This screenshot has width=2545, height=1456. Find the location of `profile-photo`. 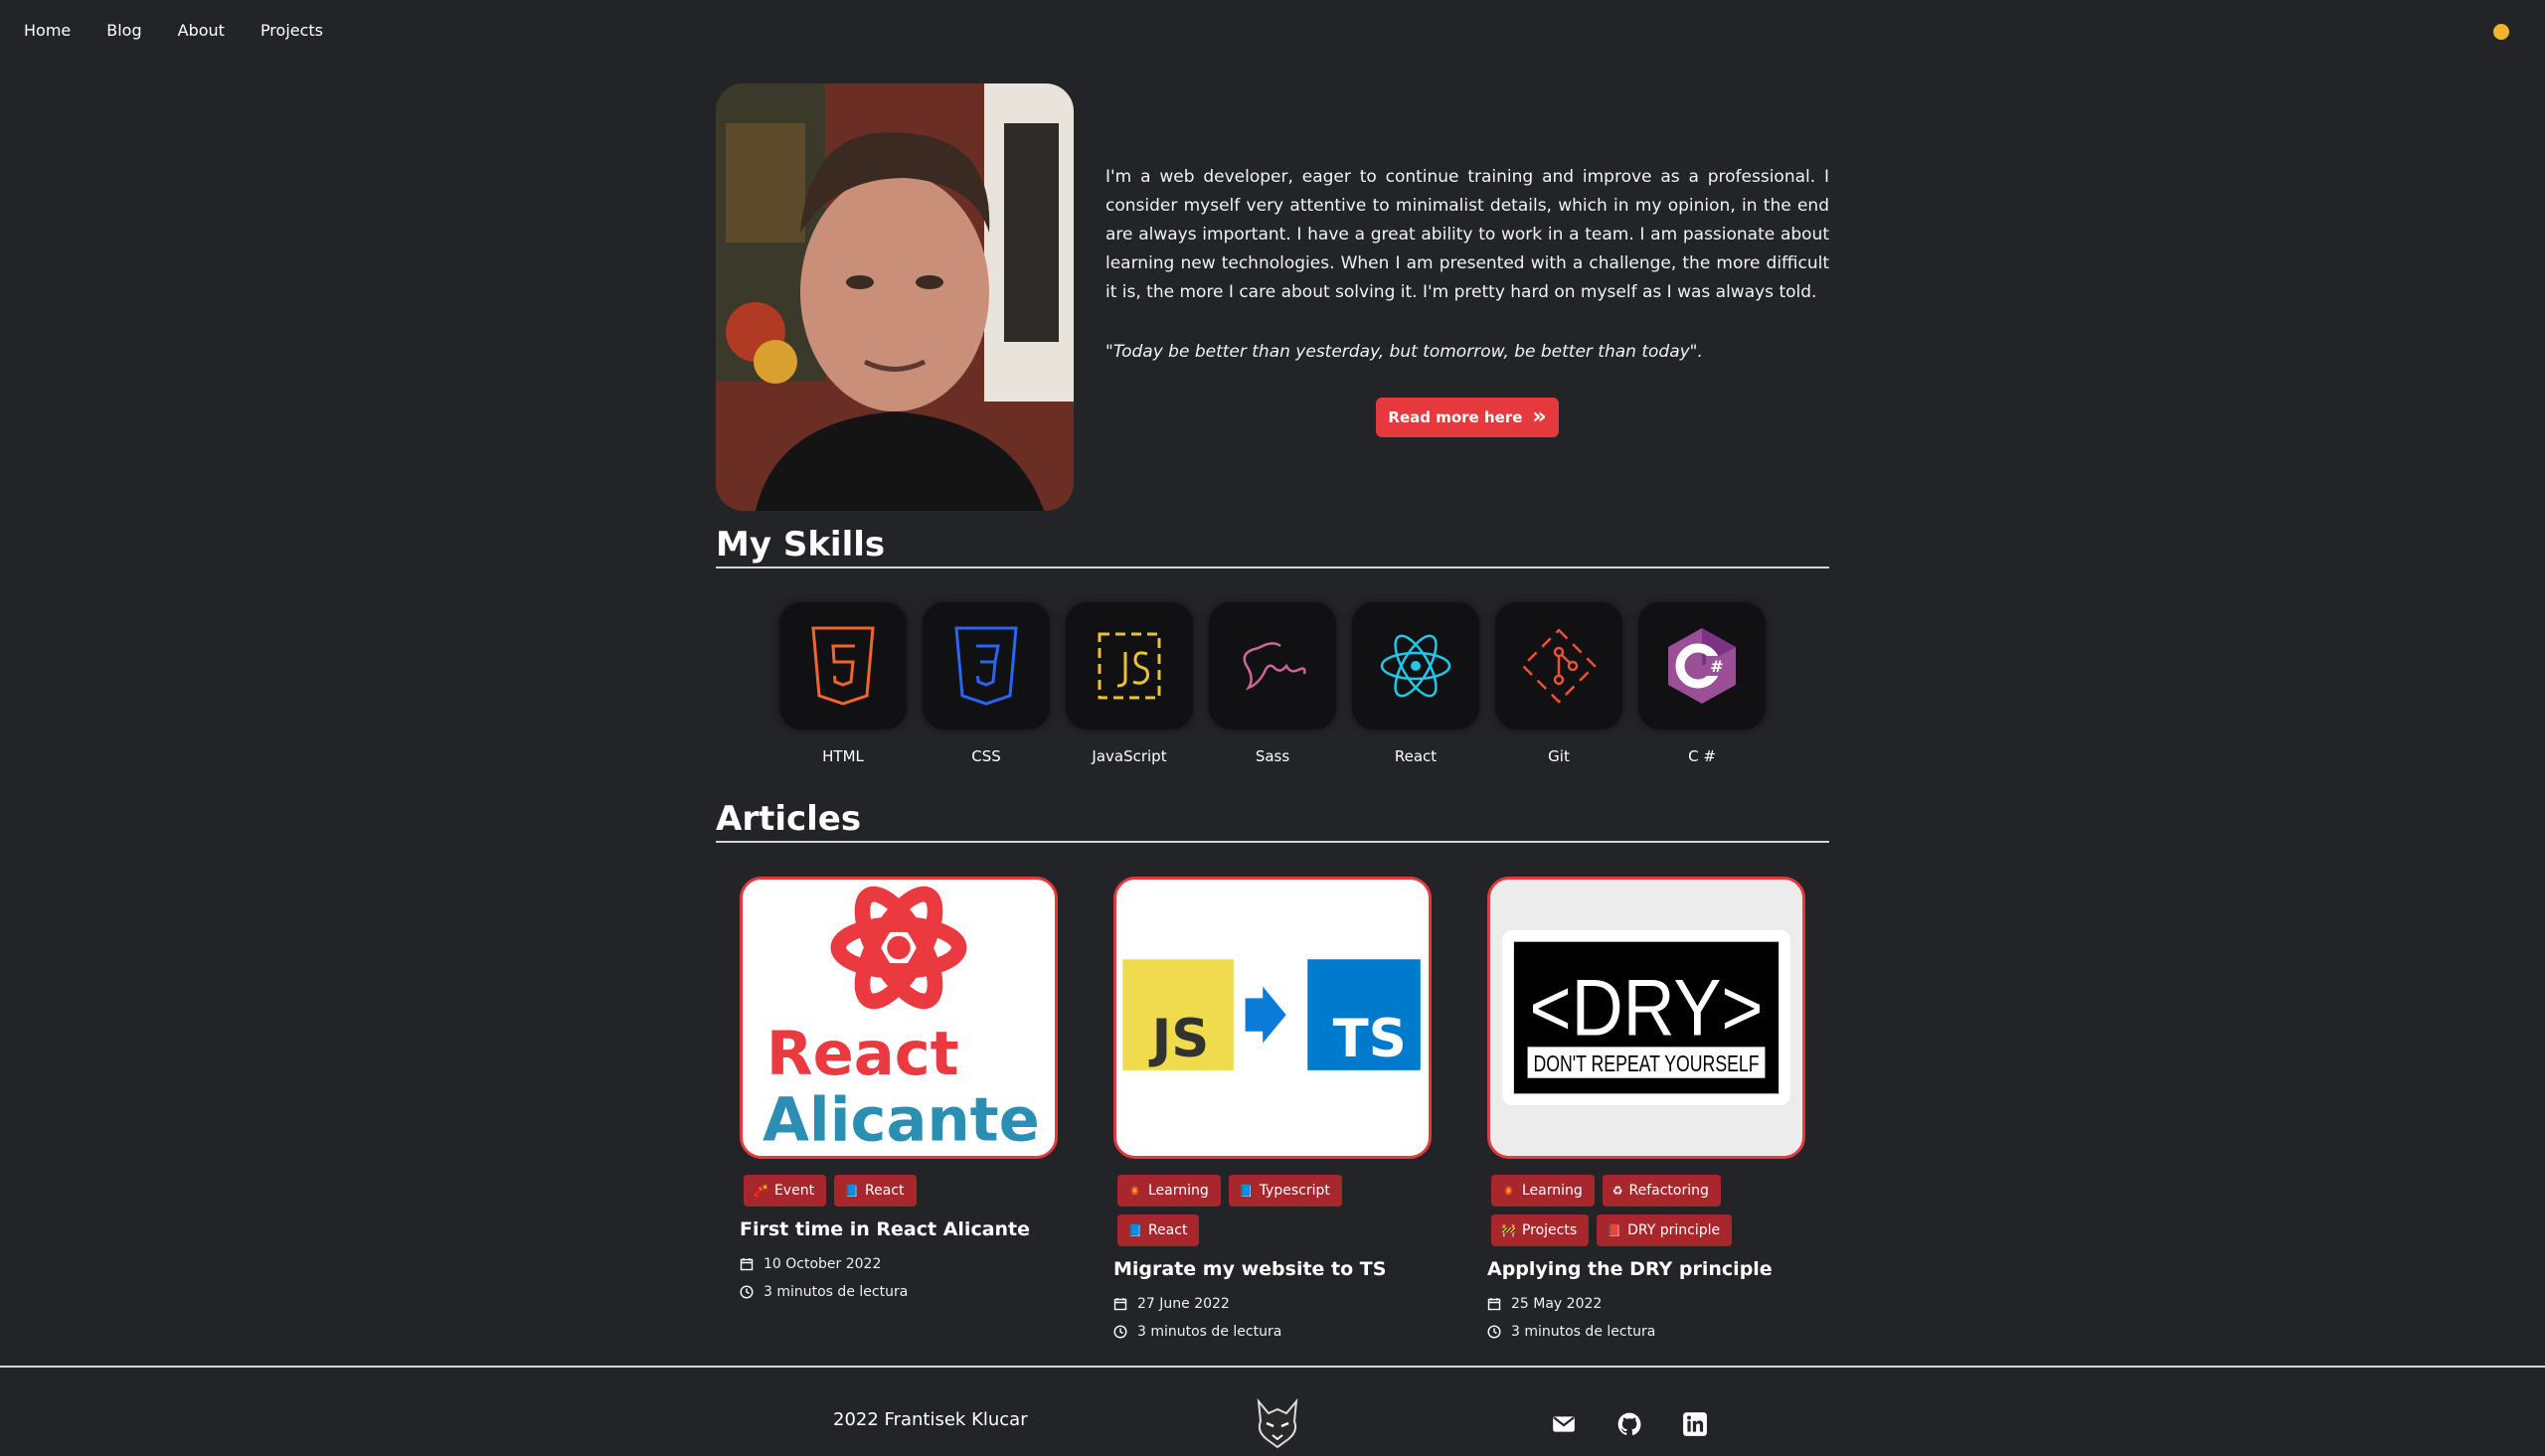

profile-photo is located at coordinates (895, 297).